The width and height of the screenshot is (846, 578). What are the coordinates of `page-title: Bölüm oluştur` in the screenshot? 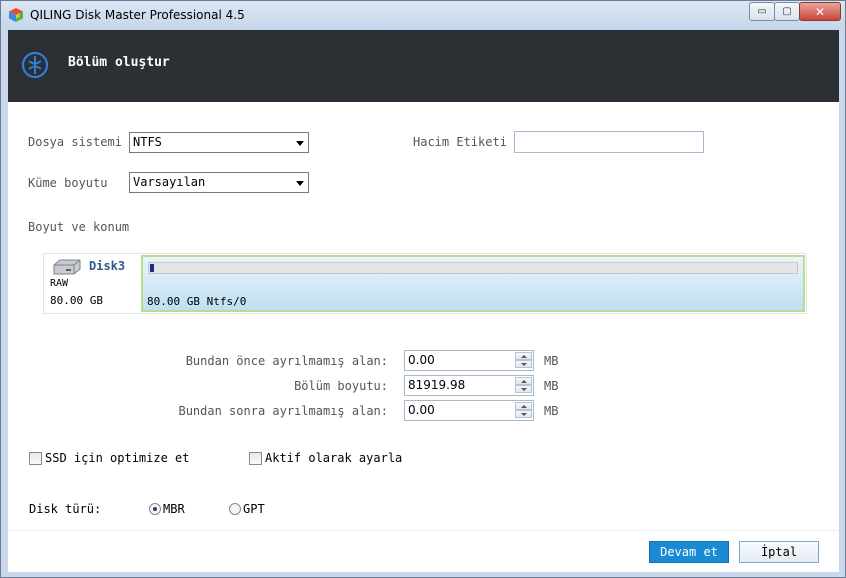 It's located at (119, 62).